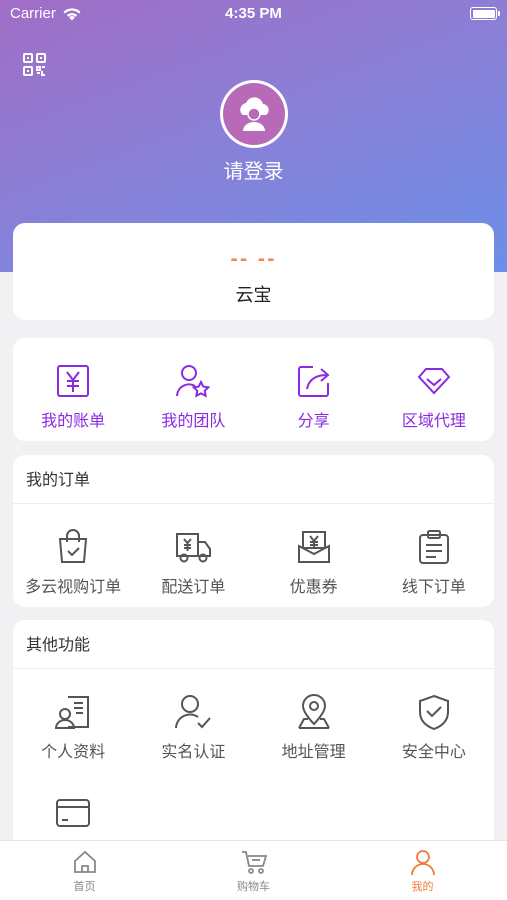 This screenshot has width=507, height=900. I want to click on cloud-shopping-orders-label: 多云视购订单, so click(73, 586).